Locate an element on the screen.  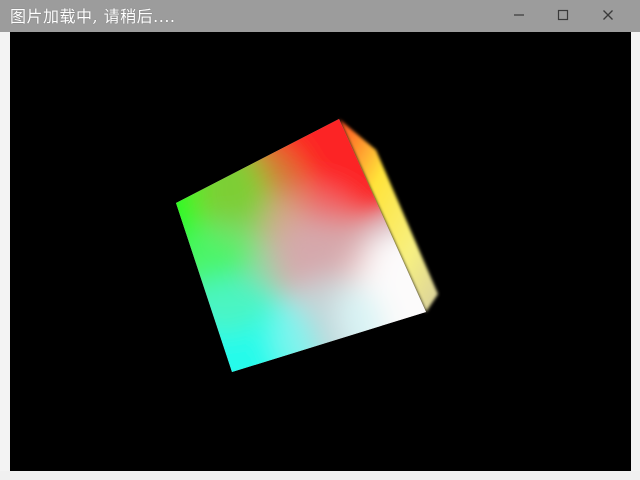
window-bottom-border is located at coordinates (320, 475).